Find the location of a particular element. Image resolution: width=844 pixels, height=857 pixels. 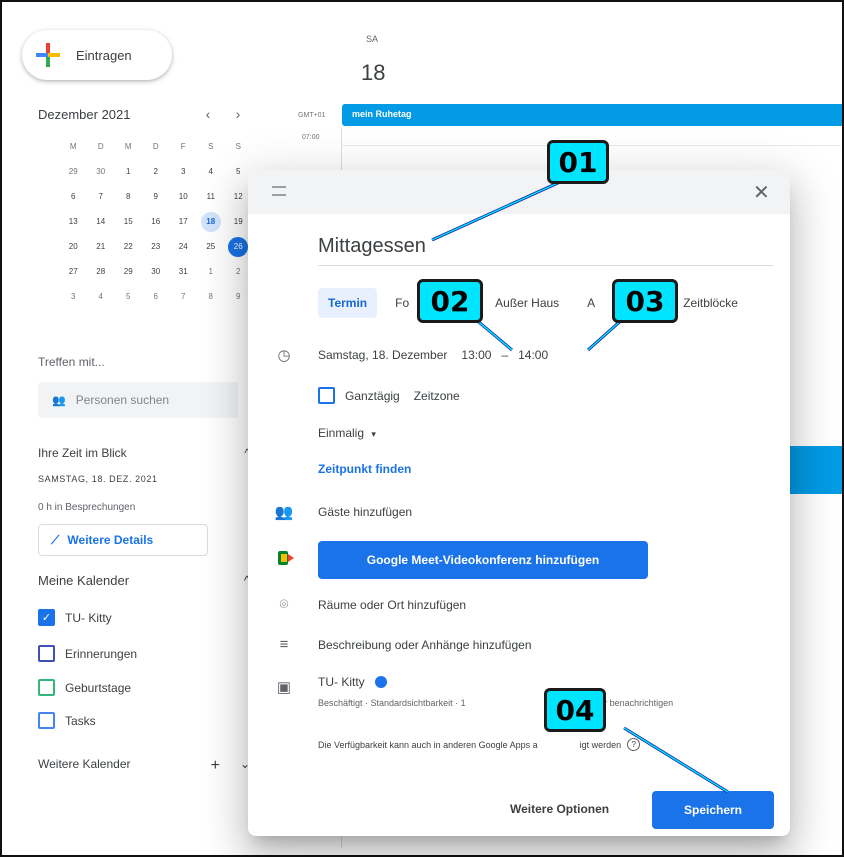

allday-event: mein Ruhetag is located at coordinates (592, 115).